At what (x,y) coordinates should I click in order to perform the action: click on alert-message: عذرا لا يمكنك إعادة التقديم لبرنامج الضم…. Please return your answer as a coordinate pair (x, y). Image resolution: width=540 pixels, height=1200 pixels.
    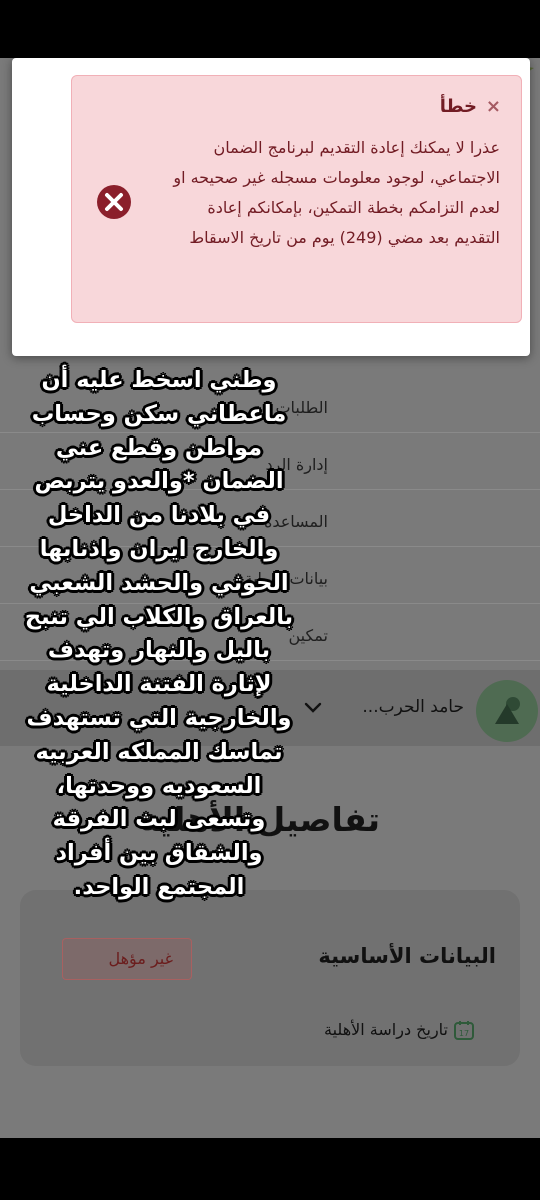
    Looking at the image, I should click on (336, 192).